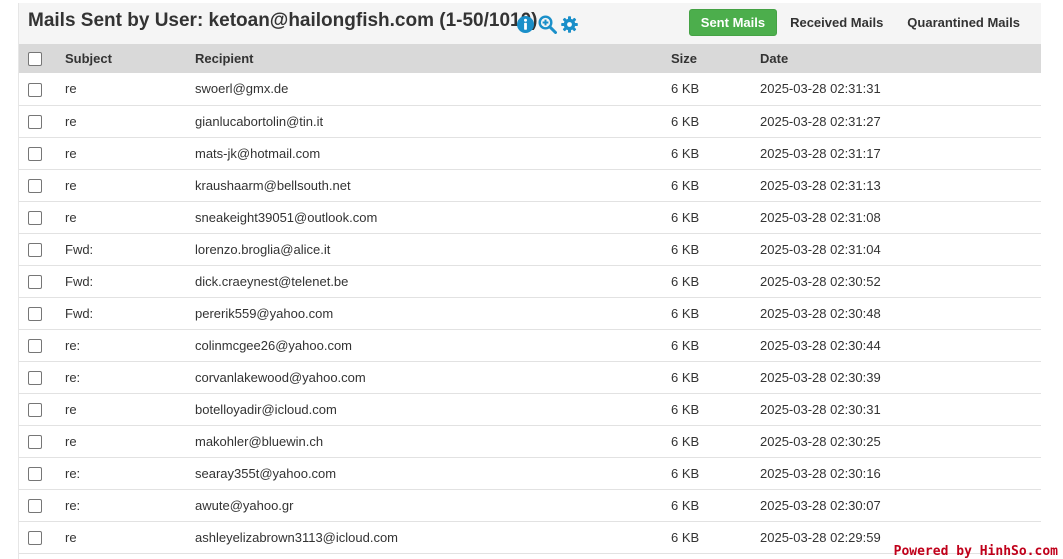 This screenshot has height=559, width=1063. I want to click on zoom-in-icon, so click(547, 24).